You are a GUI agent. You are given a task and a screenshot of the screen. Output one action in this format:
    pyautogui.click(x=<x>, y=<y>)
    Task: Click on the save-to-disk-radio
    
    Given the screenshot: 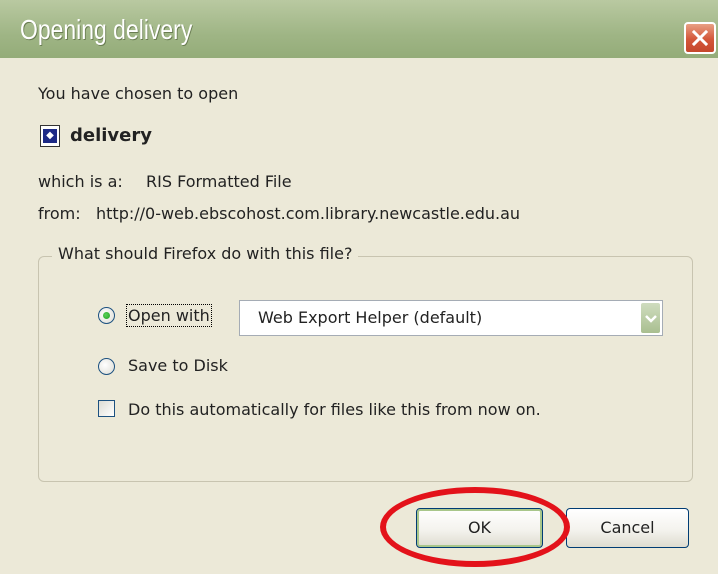 What is the action you would take?
    pyautogui.click(x=106, y=366)
    